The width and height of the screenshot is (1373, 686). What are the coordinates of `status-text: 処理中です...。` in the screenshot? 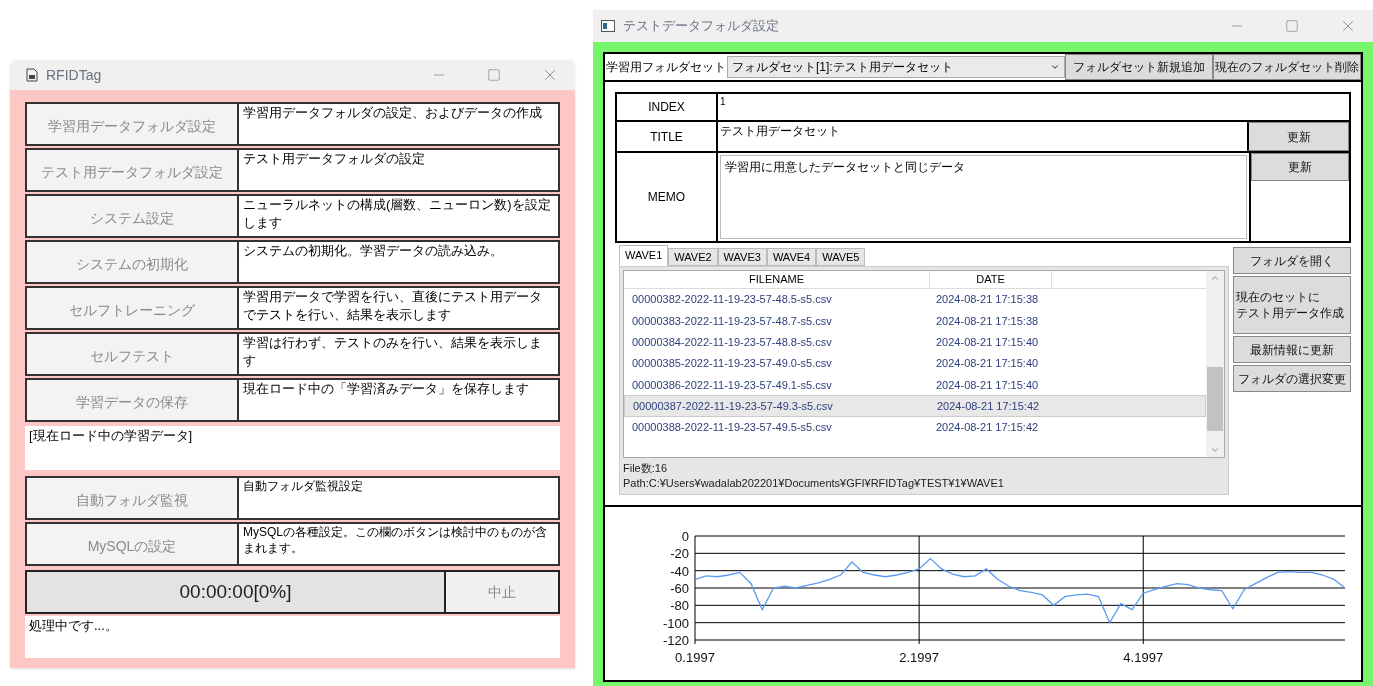 It's located at (292, 637).